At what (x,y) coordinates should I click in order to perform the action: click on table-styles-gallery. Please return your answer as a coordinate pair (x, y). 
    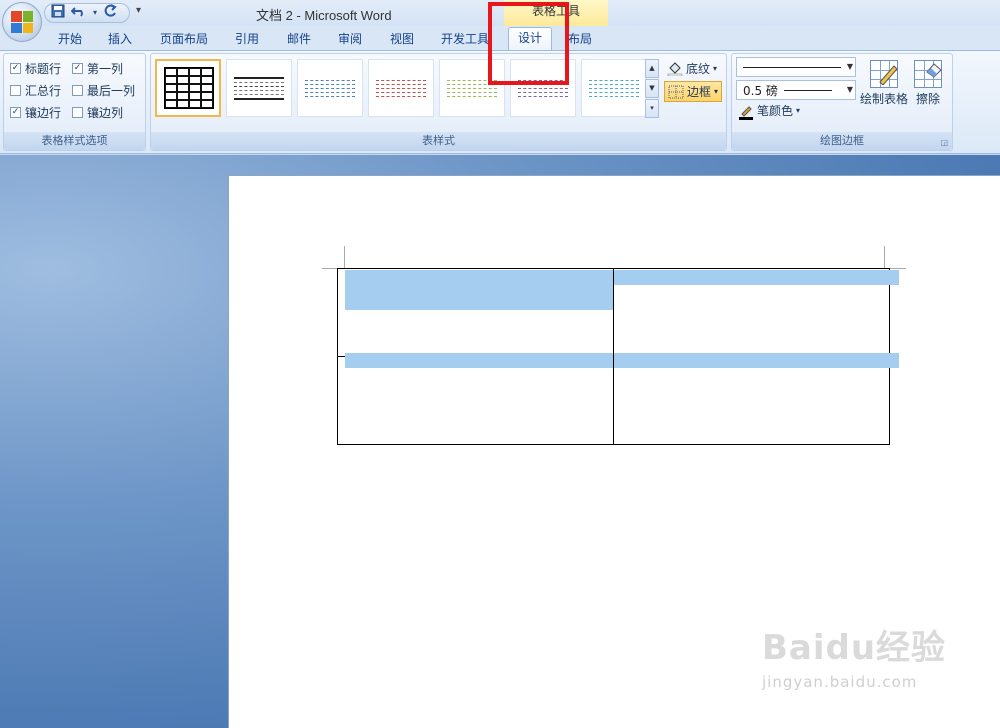
    Looking at the image, I should click on (401, 89).